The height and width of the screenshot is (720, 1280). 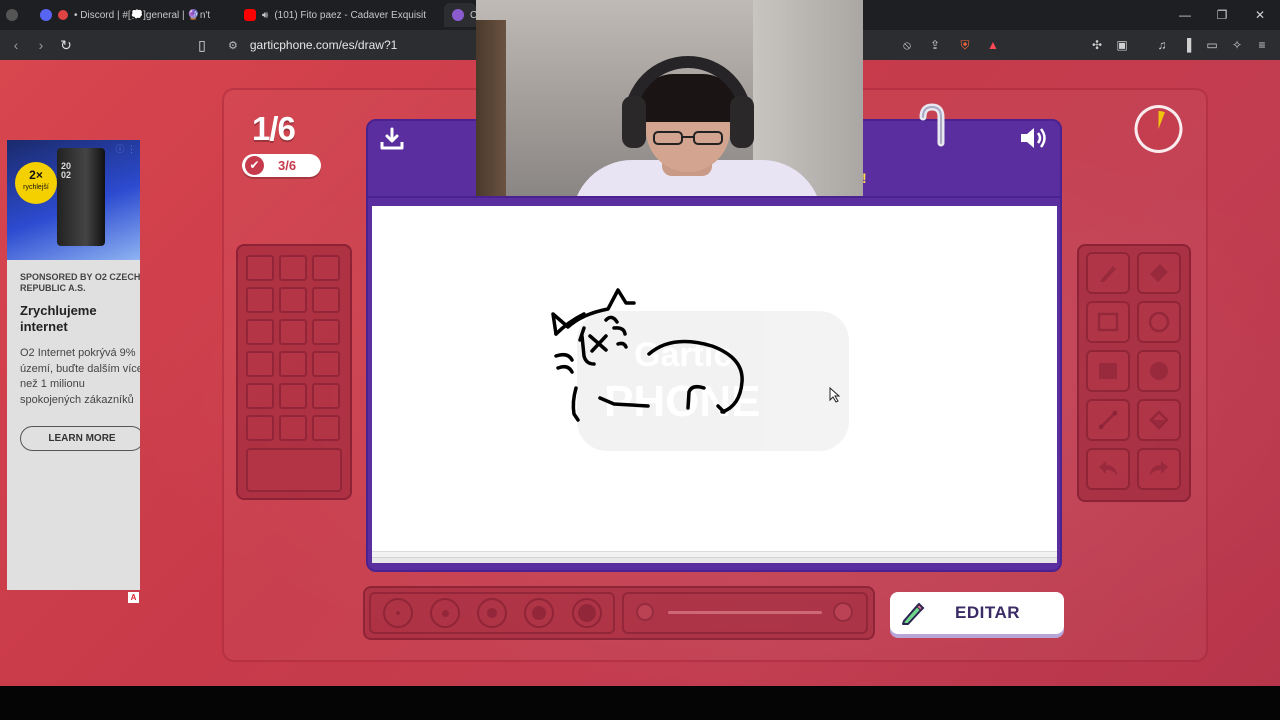 I want to click on paper-edge, so click(x=714, y=560).